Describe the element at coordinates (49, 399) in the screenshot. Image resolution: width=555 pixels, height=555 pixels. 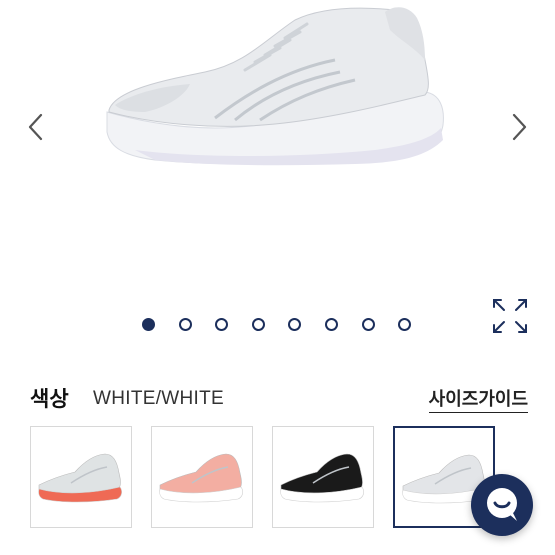
I see `color-title: 색상` at that location.